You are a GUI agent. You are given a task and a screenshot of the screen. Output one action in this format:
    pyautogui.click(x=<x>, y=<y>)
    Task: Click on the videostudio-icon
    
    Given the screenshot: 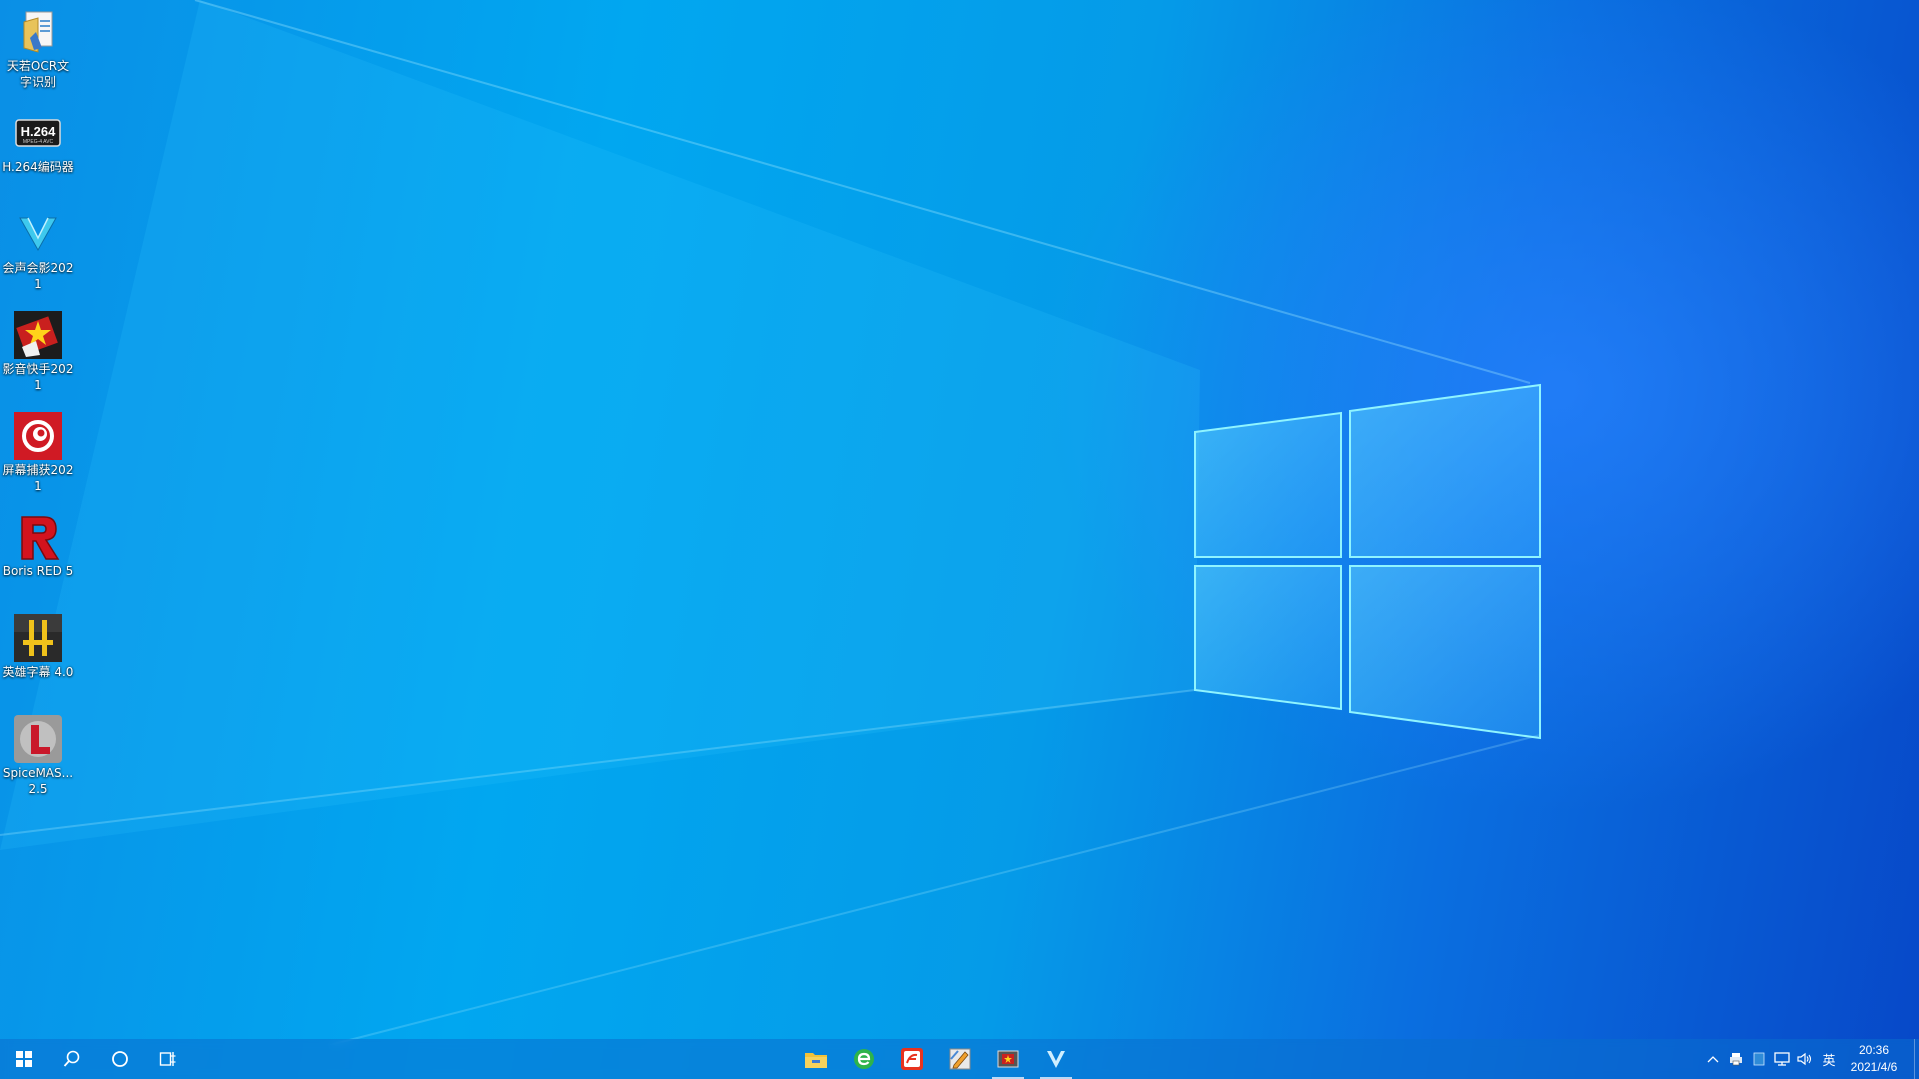 What is the action you would take?
    pyautogui.click(x=1056, y=1059)
    